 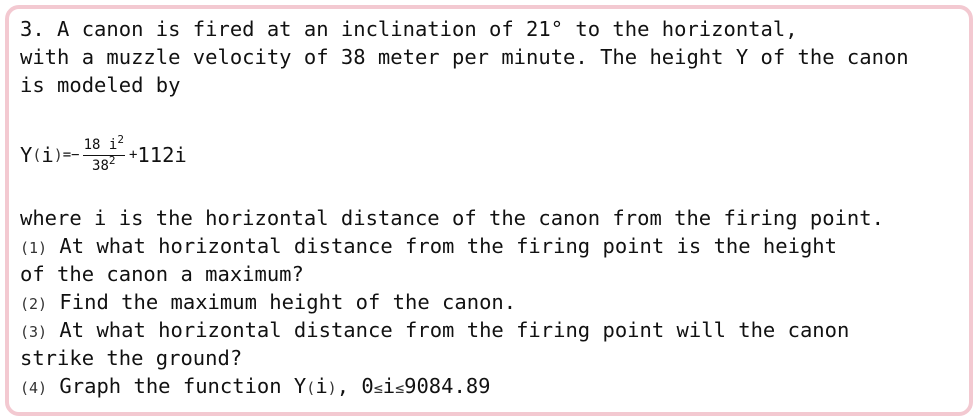 What do you see at coordinates (100, 85) in the screenshot?
I see `intro-line-3: is modeled by` at bounding box center [100, 85].